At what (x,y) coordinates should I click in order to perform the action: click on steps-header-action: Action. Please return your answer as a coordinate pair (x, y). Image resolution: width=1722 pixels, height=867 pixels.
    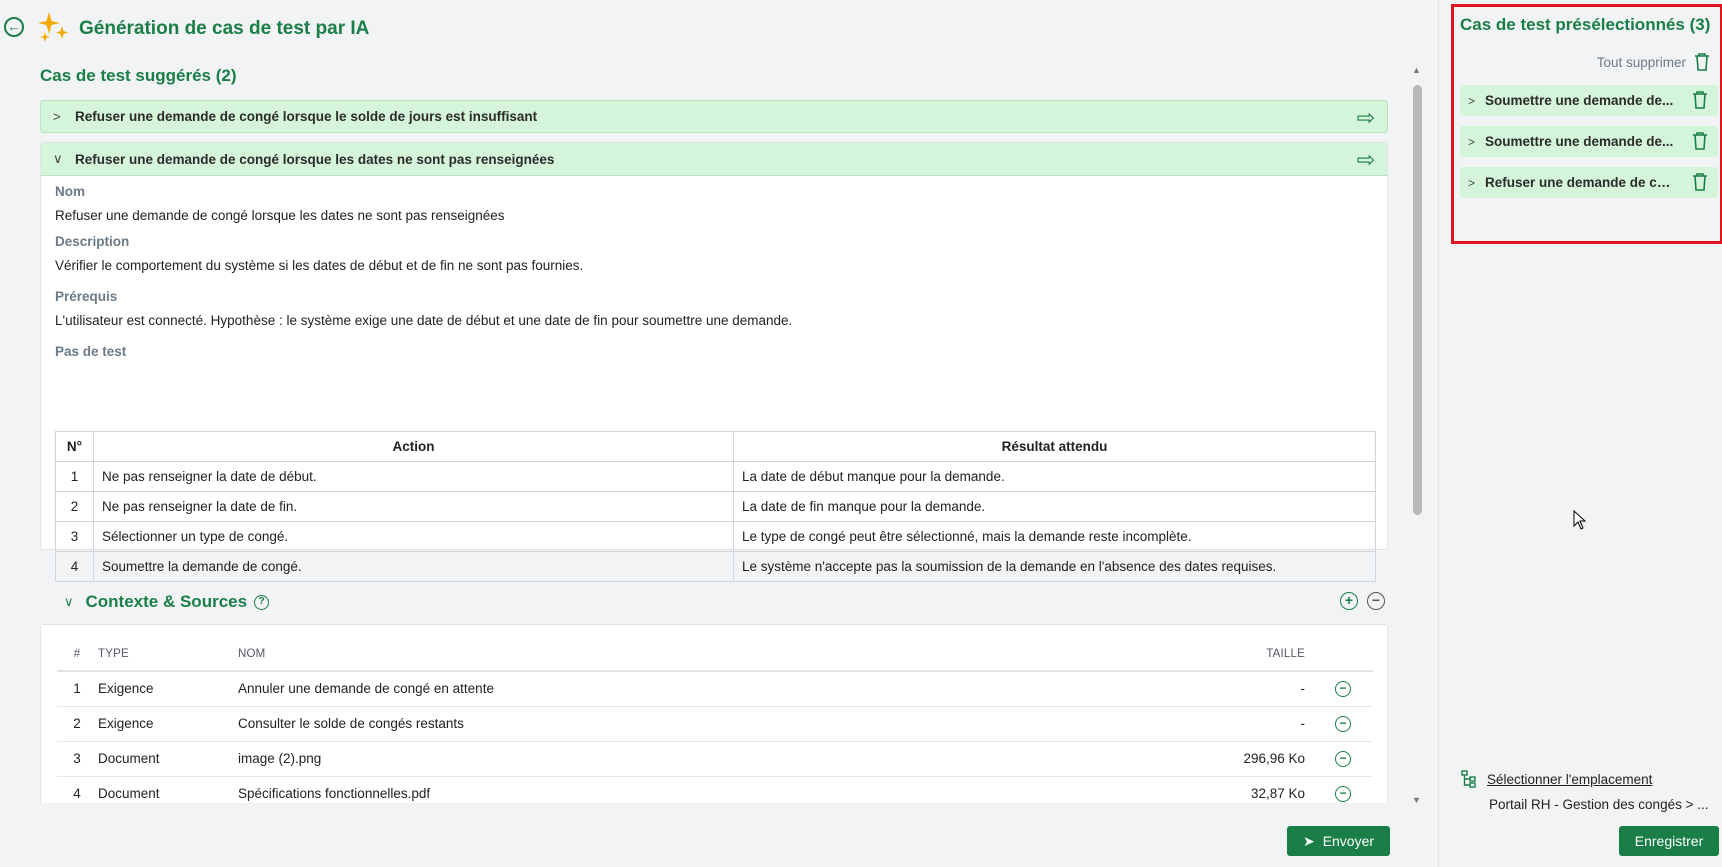
    Looking at the image, I should click on (413, 446).